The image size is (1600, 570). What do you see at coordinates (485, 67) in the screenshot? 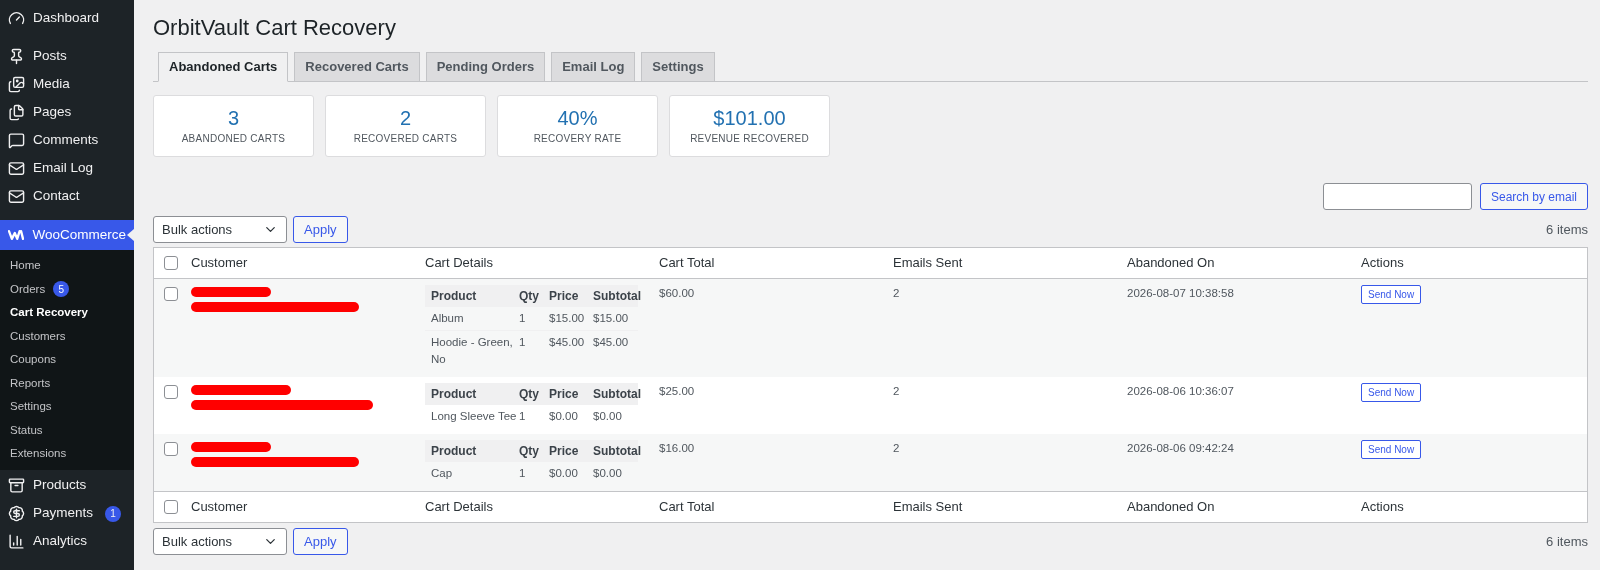
I see `tab: Pending Orders` at bounding box center [485, 67].